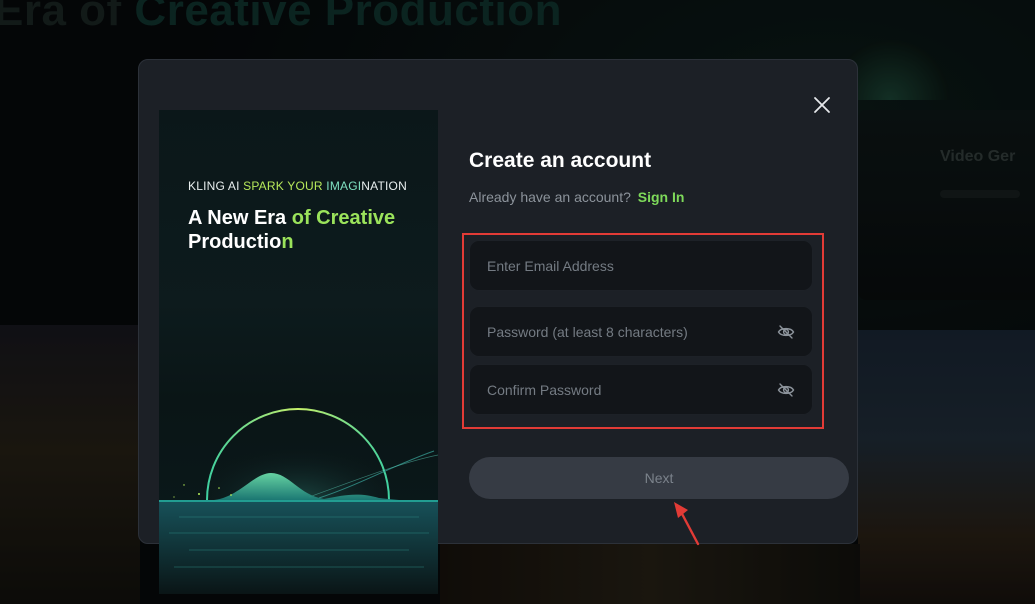  Describe the element at coordinates (343, 218) in the screenshot. I see `promo-headline-part2: of Creative` at that location.